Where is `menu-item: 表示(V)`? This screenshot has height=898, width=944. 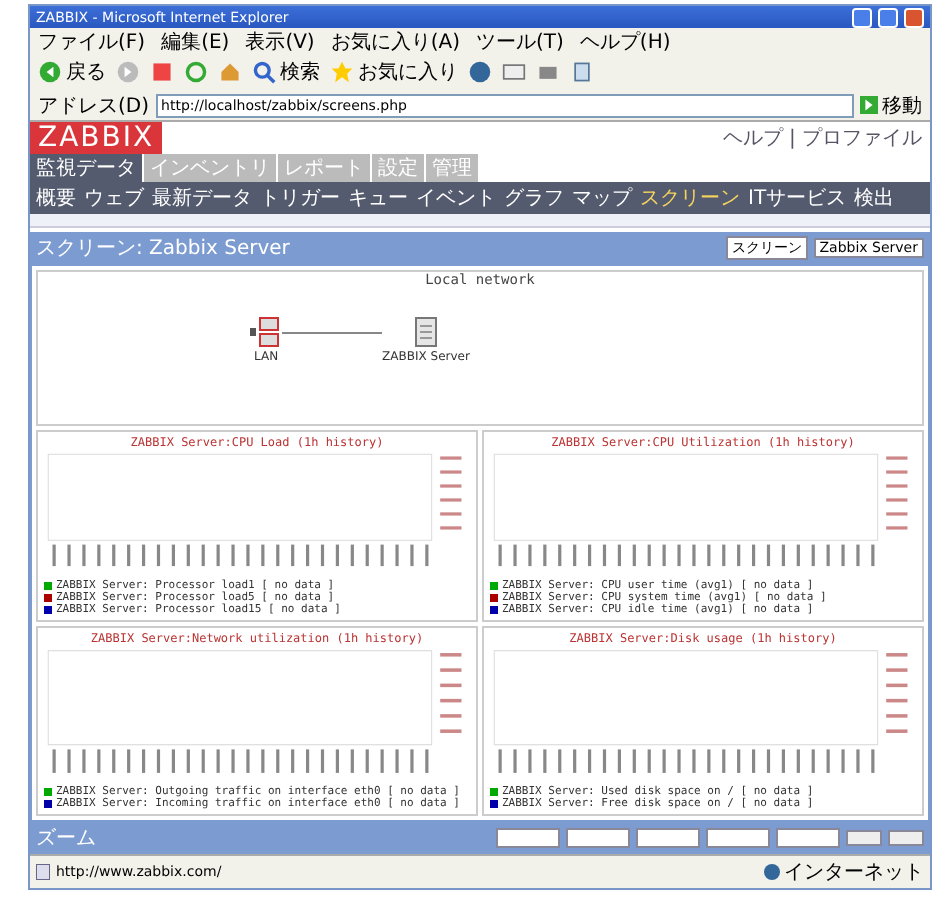 menu-item: 表示(V) is located at coordinates (280, 41).